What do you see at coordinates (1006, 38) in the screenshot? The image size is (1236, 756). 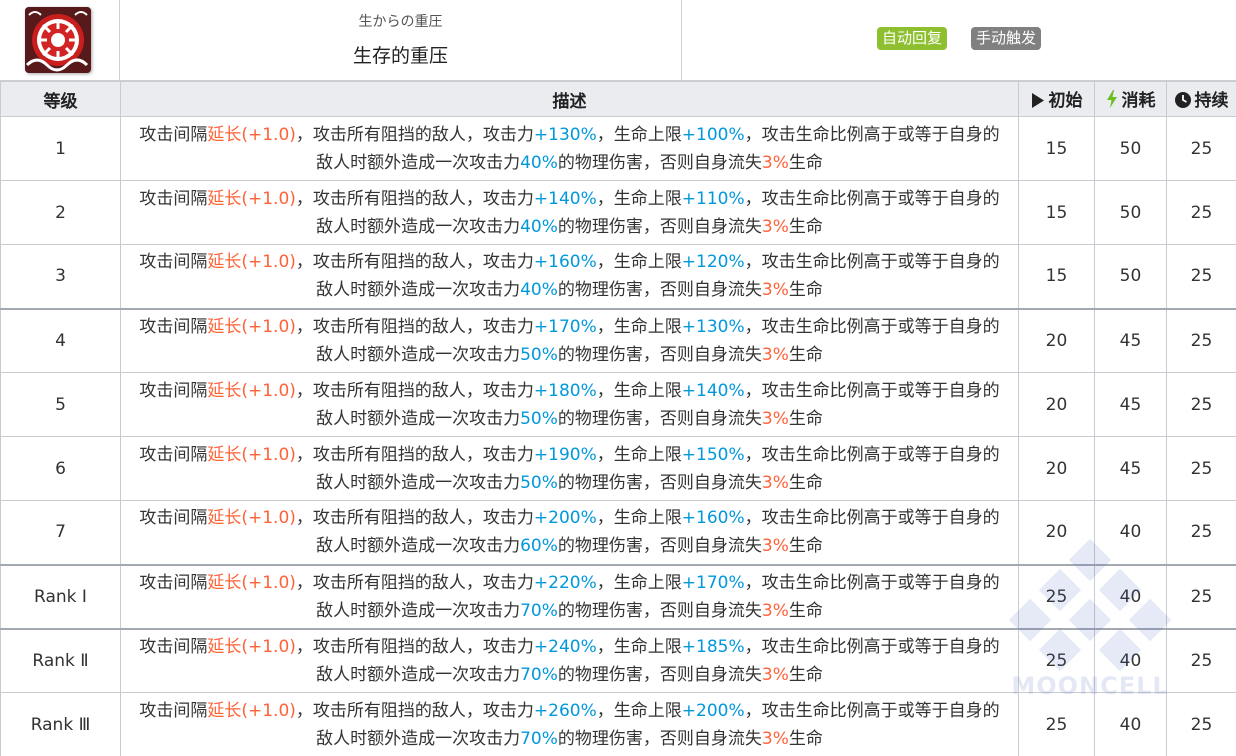 I see `tag-manual-trigger: 手动触发` at bounding box center [1006, 38].